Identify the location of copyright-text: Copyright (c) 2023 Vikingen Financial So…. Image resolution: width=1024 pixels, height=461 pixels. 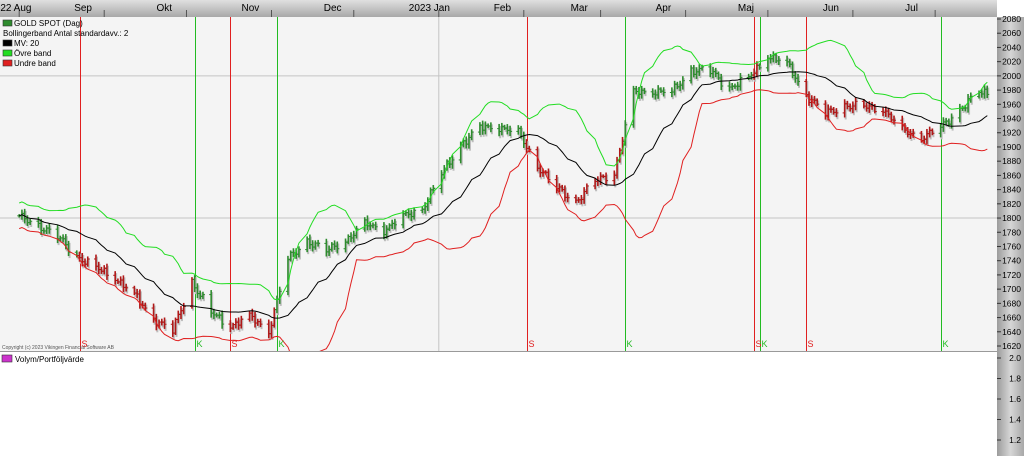
(58, 348).